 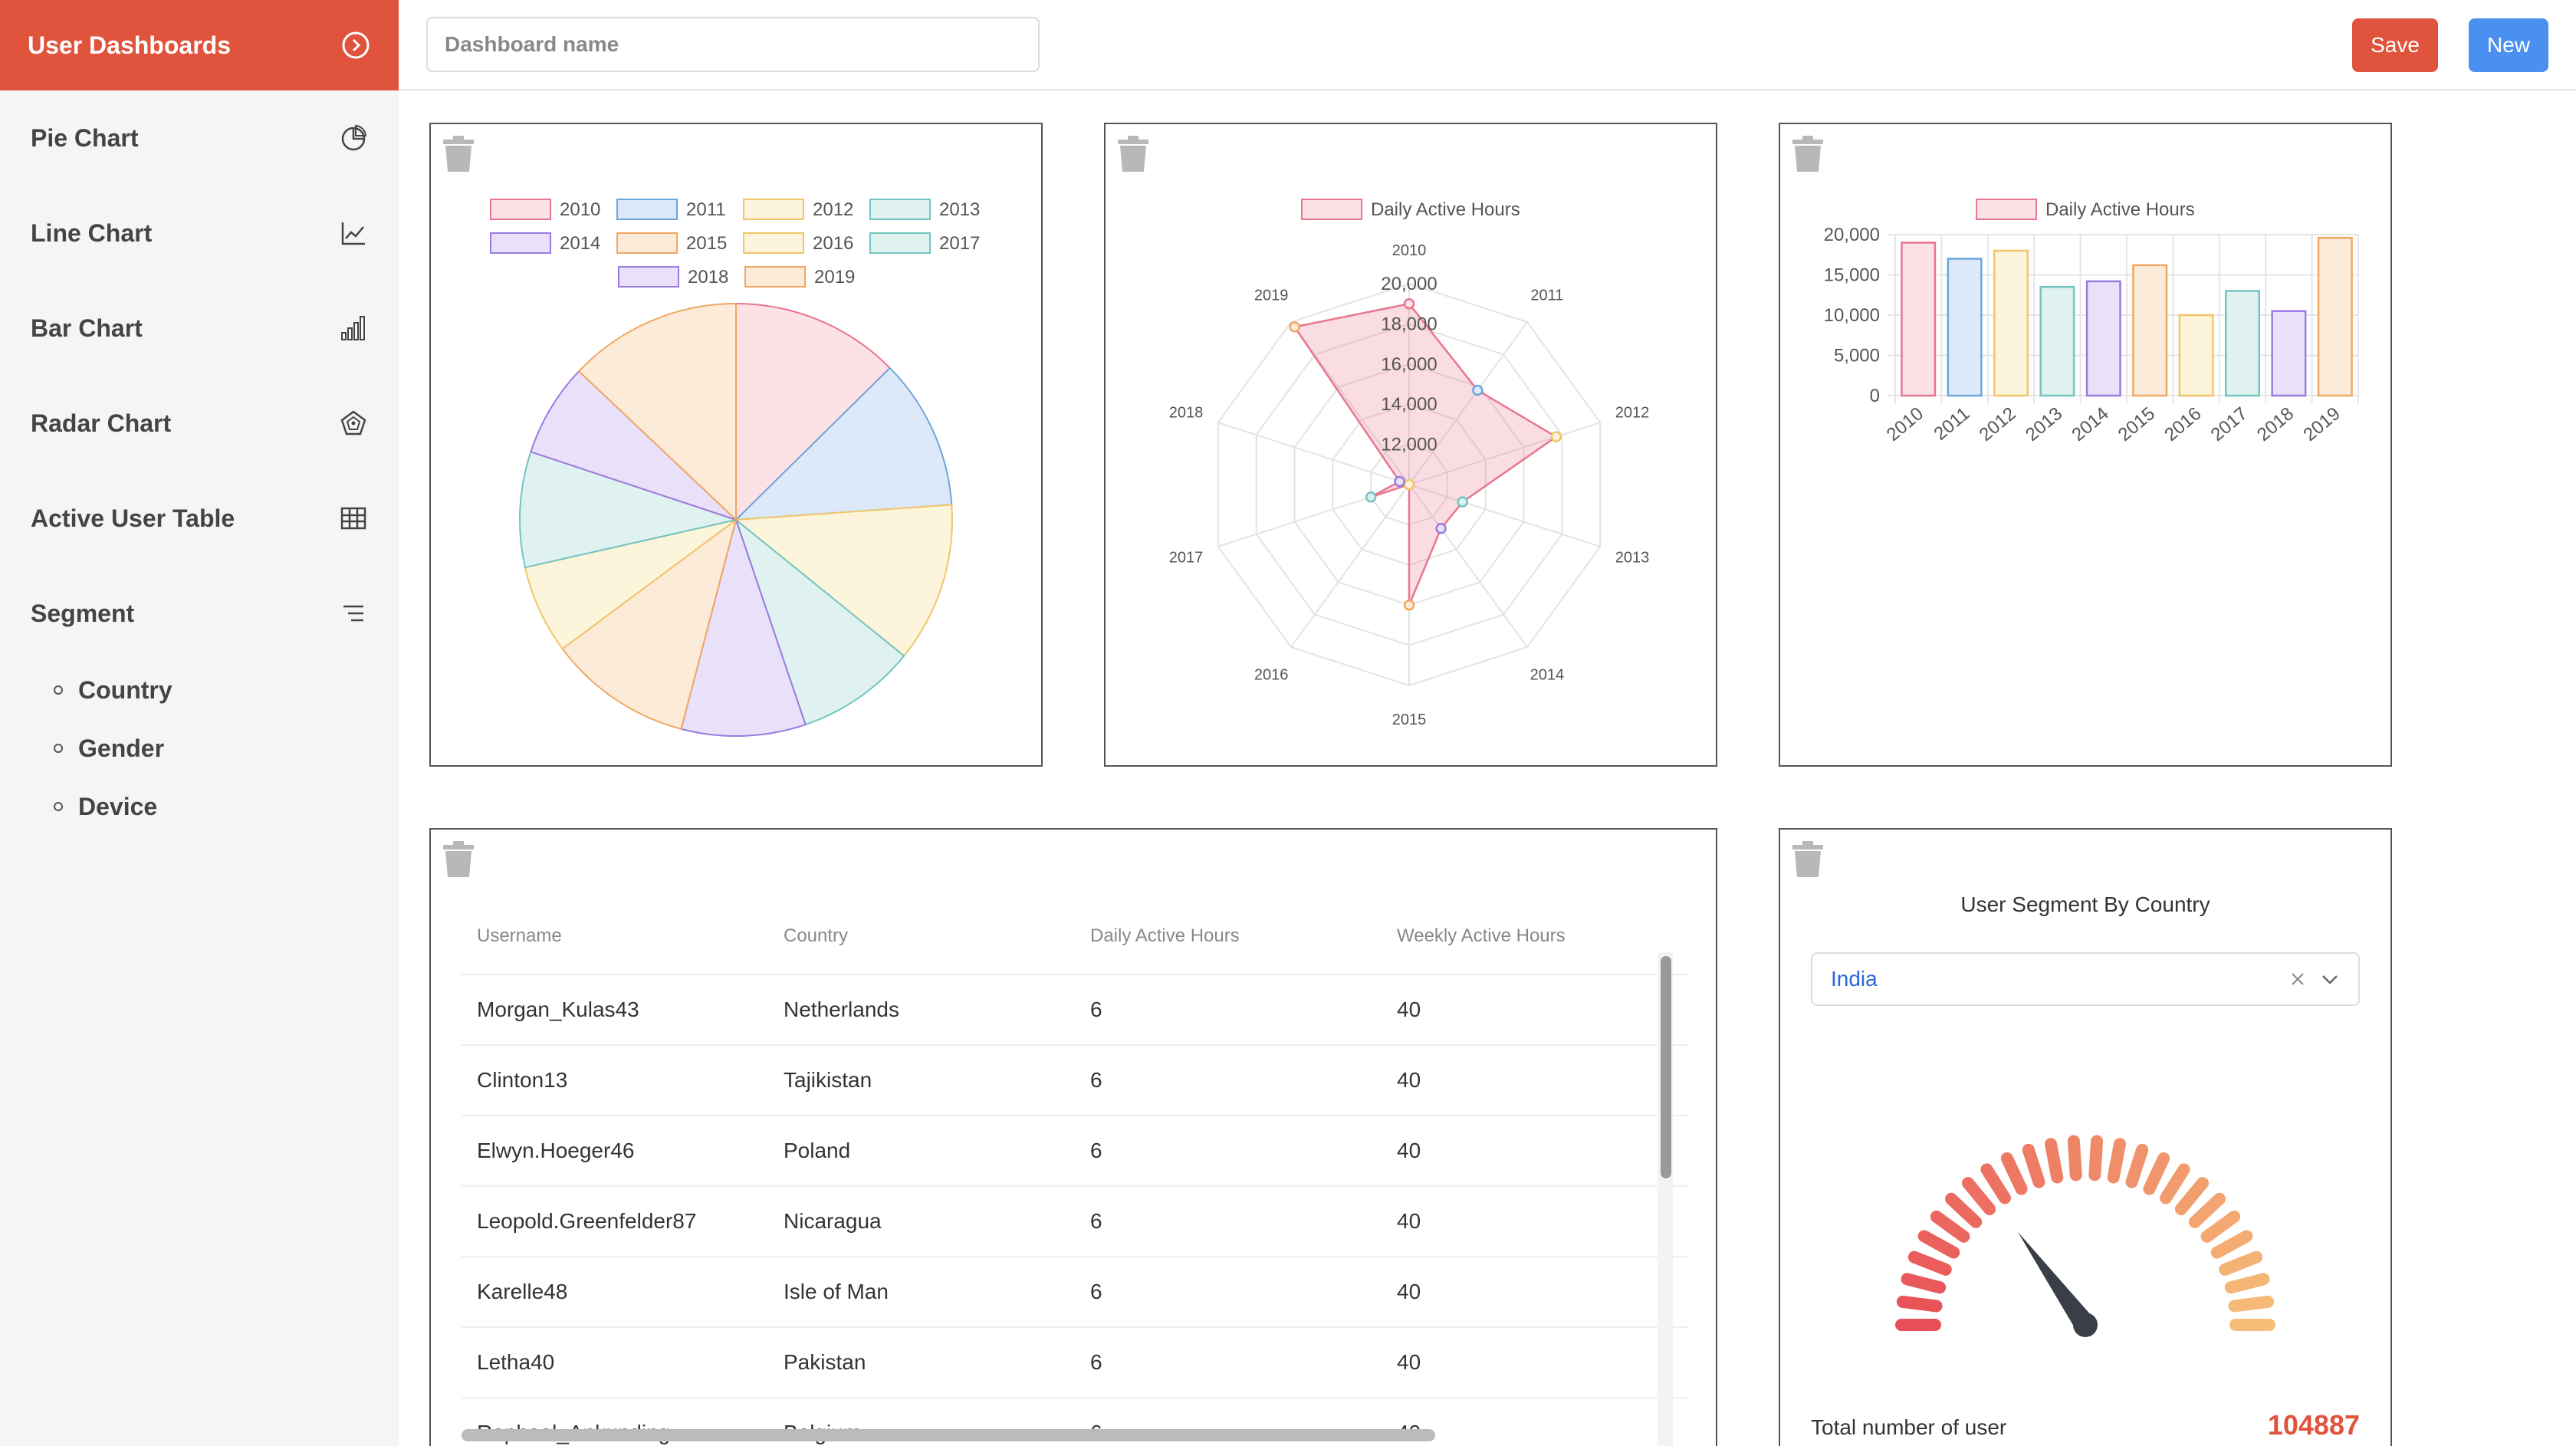 I want to click on sidebar-header: User Dashboards, so click(x=199, y=45).